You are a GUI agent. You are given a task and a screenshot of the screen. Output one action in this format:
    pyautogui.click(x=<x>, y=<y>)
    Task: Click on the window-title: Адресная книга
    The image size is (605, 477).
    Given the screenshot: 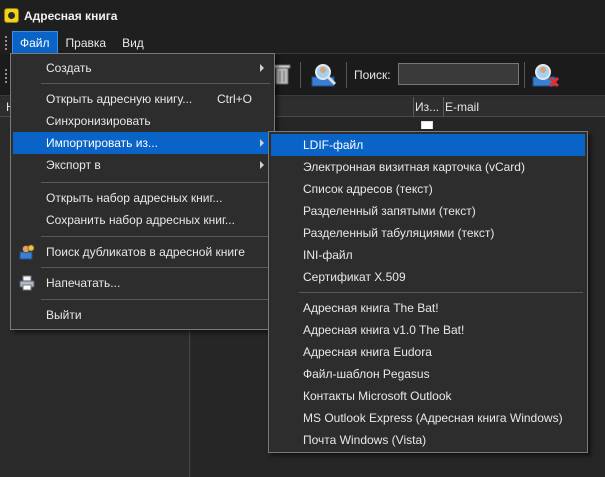 What is the action you would take?
    pyautogui.click(x=71, y=15)
    